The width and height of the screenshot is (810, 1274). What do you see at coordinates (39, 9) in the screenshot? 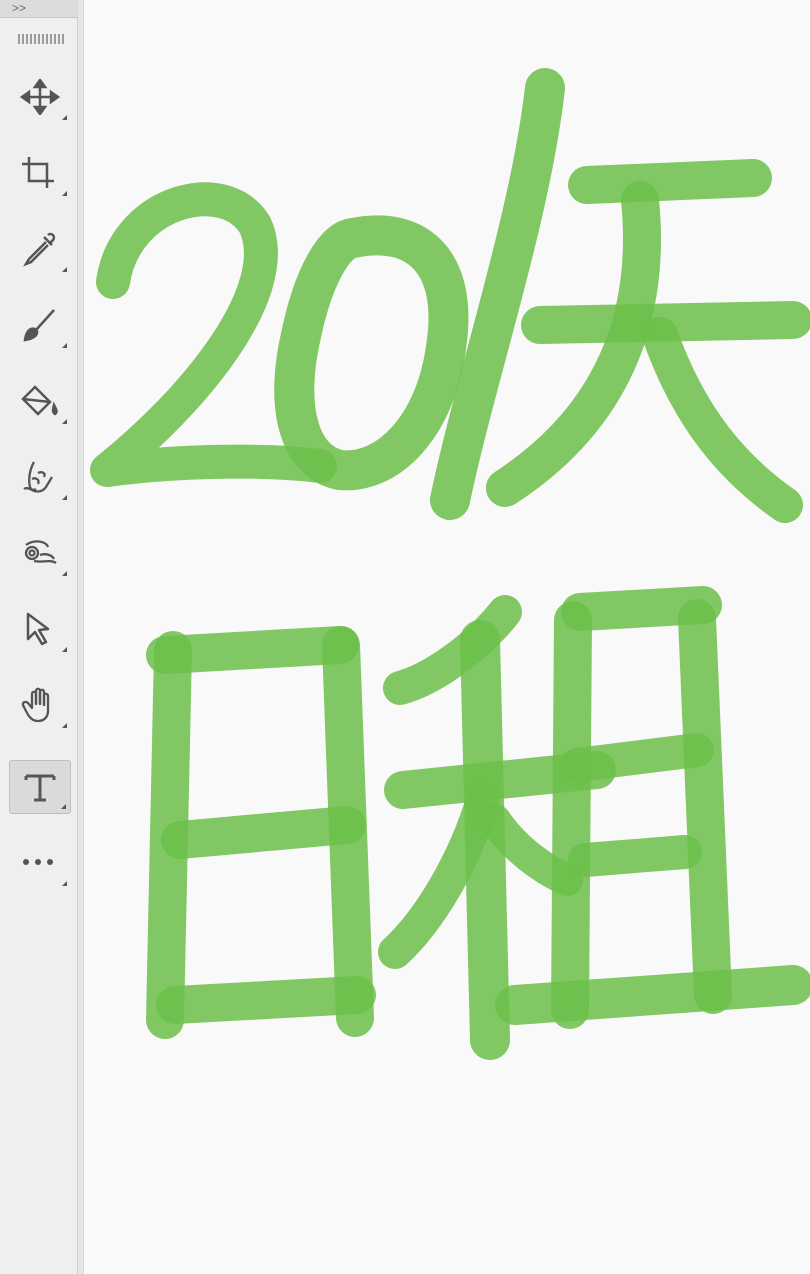
I see `collapse-toolbar-button: >>` at bounding box center [39, 9].